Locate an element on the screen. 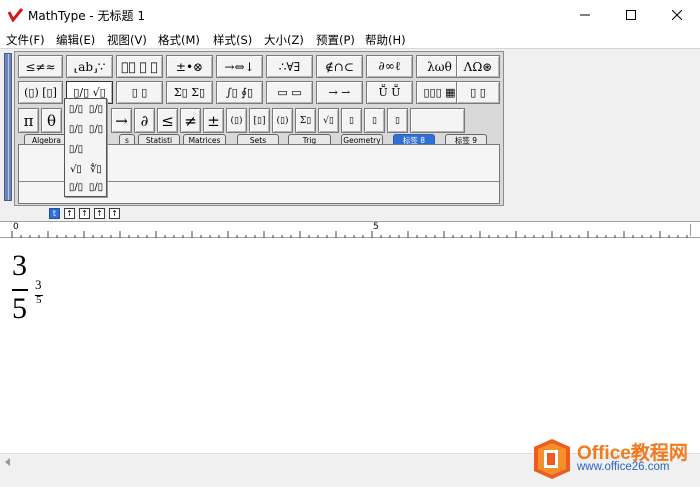 The height and width of the screenshot is (487, 700). fences-palette-button: (▯) [▯] is located at coordinates (40, 92).